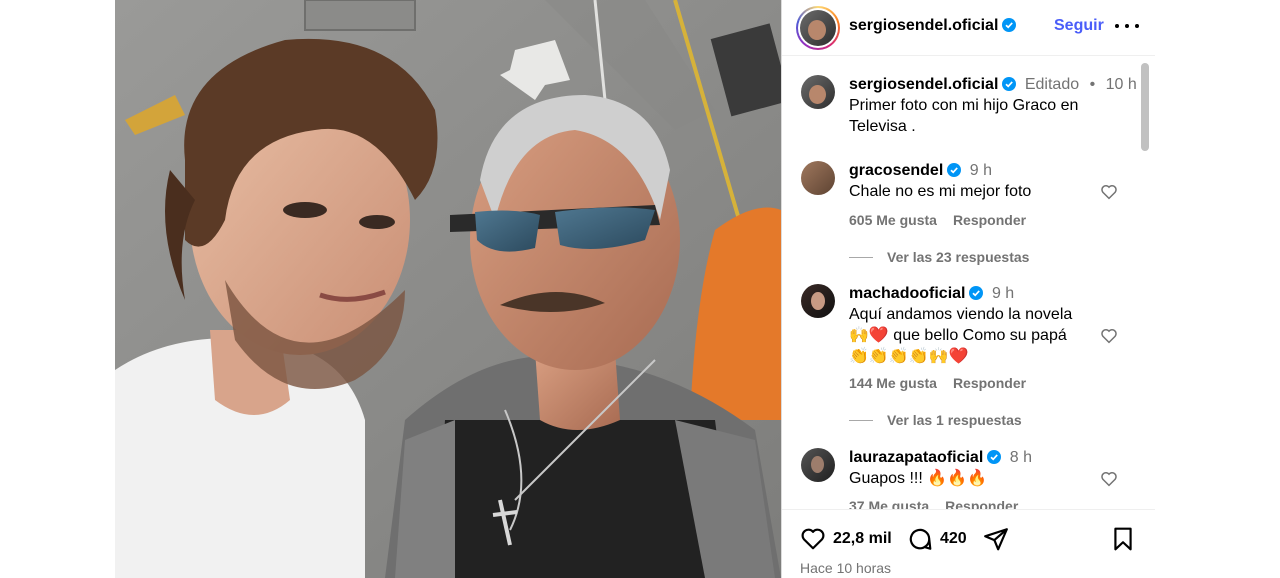 The width and height of the screenshot is (1280, 578). What do you see at coordinates (941, 503) in the screenshot?
I see `comment-actions: 37 Me gusta Responder` at bounding box center [941, 503].